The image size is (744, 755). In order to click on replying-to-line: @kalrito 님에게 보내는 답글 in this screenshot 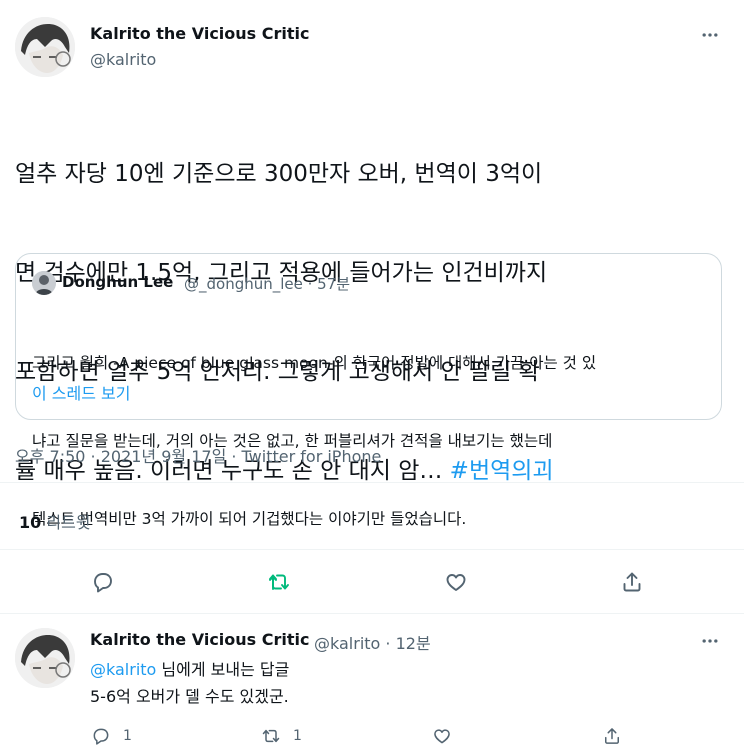, I will do `click(189, 669)`.